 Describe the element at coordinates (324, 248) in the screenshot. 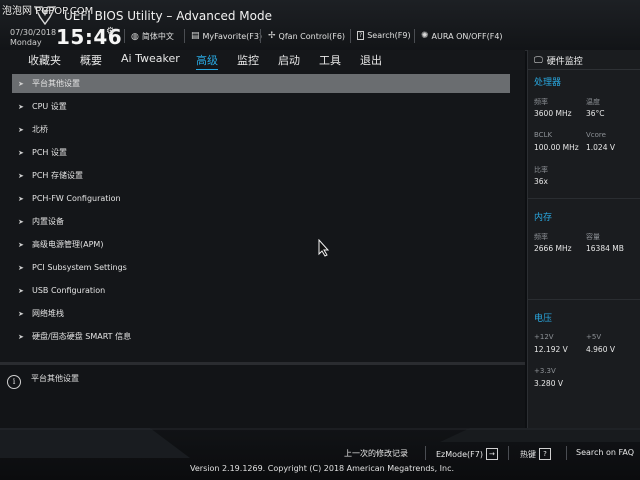

I see `mouse-pointer-icon` at that location.